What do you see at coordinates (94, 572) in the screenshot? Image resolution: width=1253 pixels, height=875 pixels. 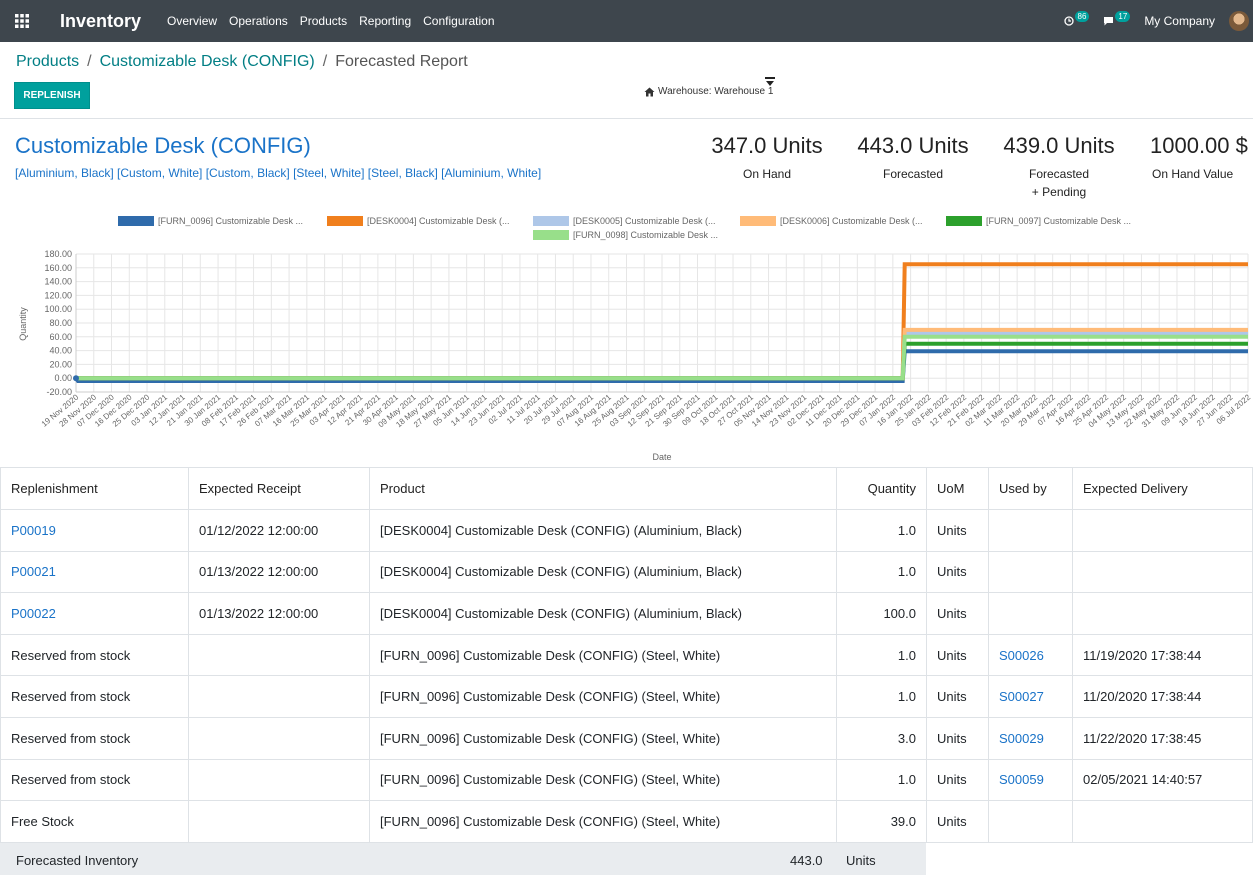 I see `replenishment-link: P00021` at bounding box center [94, 572].